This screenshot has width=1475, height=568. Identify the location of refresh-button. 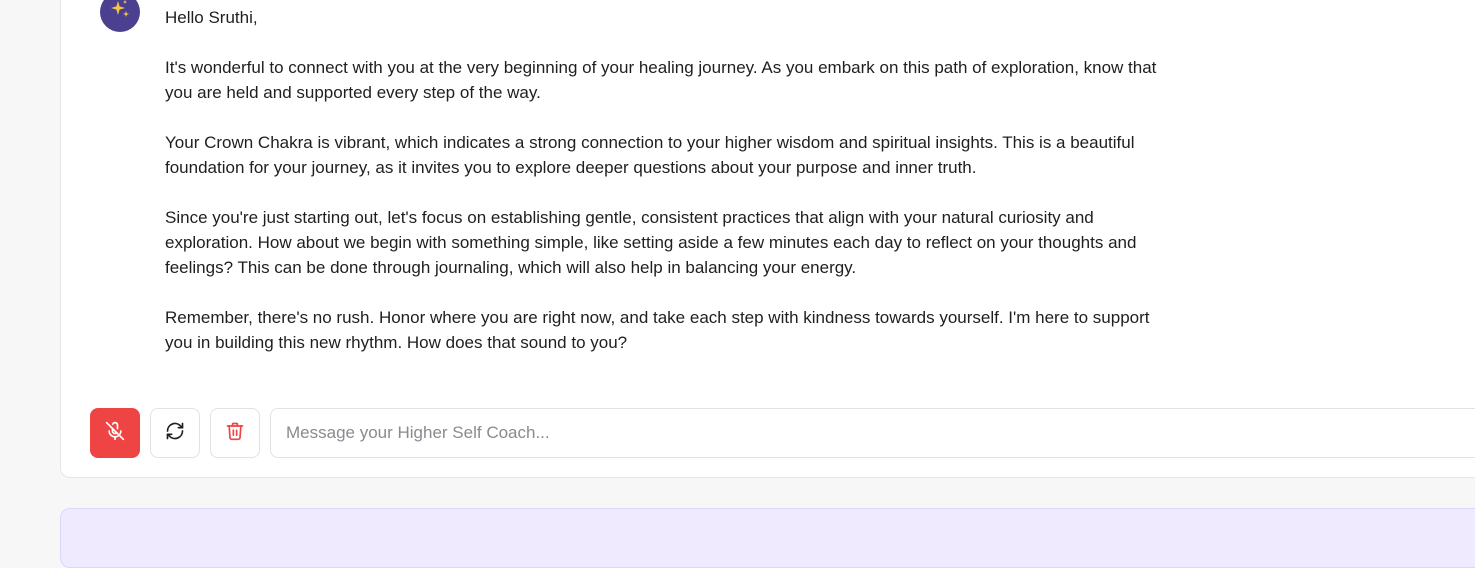
(175, 433).